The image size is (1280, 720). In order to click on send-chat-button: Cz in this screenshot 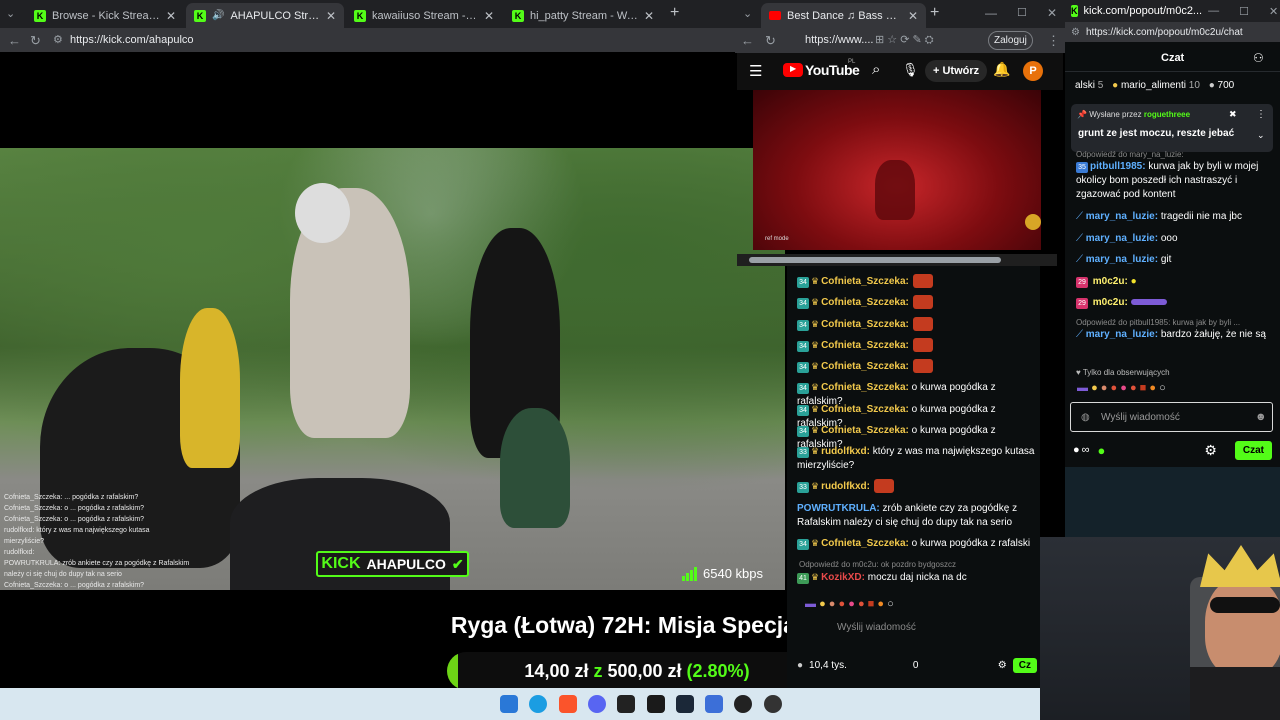, I will do `click(1024, 665)`.